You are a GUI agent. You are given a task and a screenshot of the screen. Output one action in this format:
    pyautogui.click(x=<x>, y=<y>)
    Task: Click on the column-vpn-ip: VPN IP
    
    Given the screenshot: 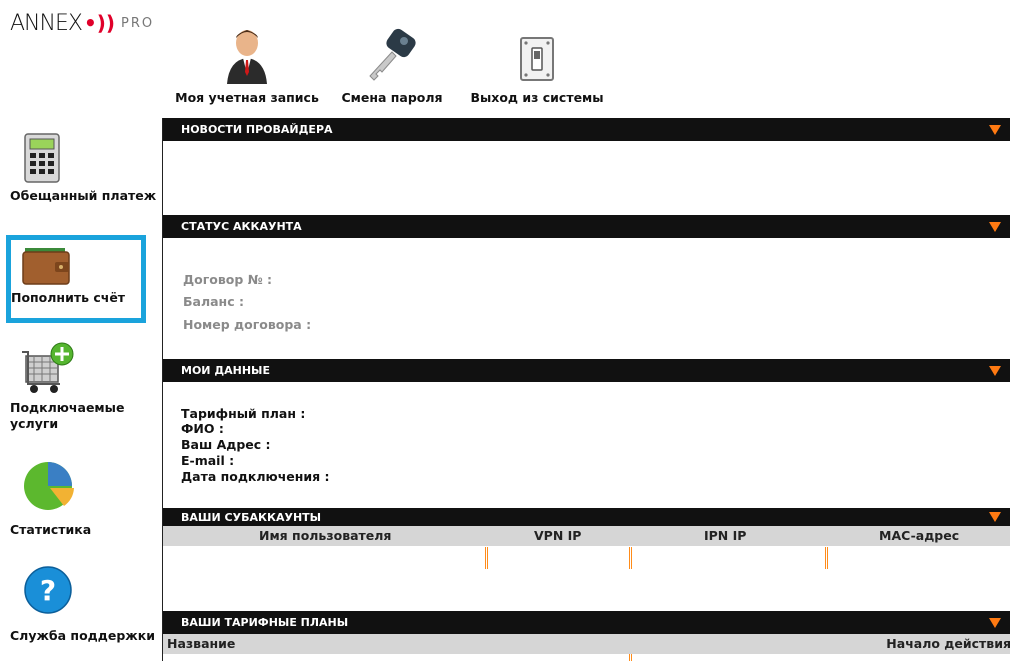 What is the action you would take?
    pyautogui.click(x=558, y=535)
    